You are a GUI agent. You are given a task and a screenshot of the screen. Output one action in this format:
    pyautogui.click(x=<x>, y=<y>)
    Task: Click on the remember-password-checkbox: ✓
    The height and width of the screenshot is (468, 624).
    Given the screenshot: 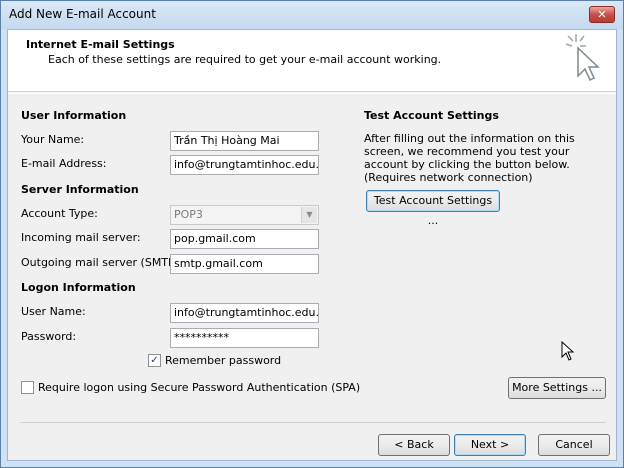 What is the action you would take?
    pyautogui.click(x=154, y=360)
    